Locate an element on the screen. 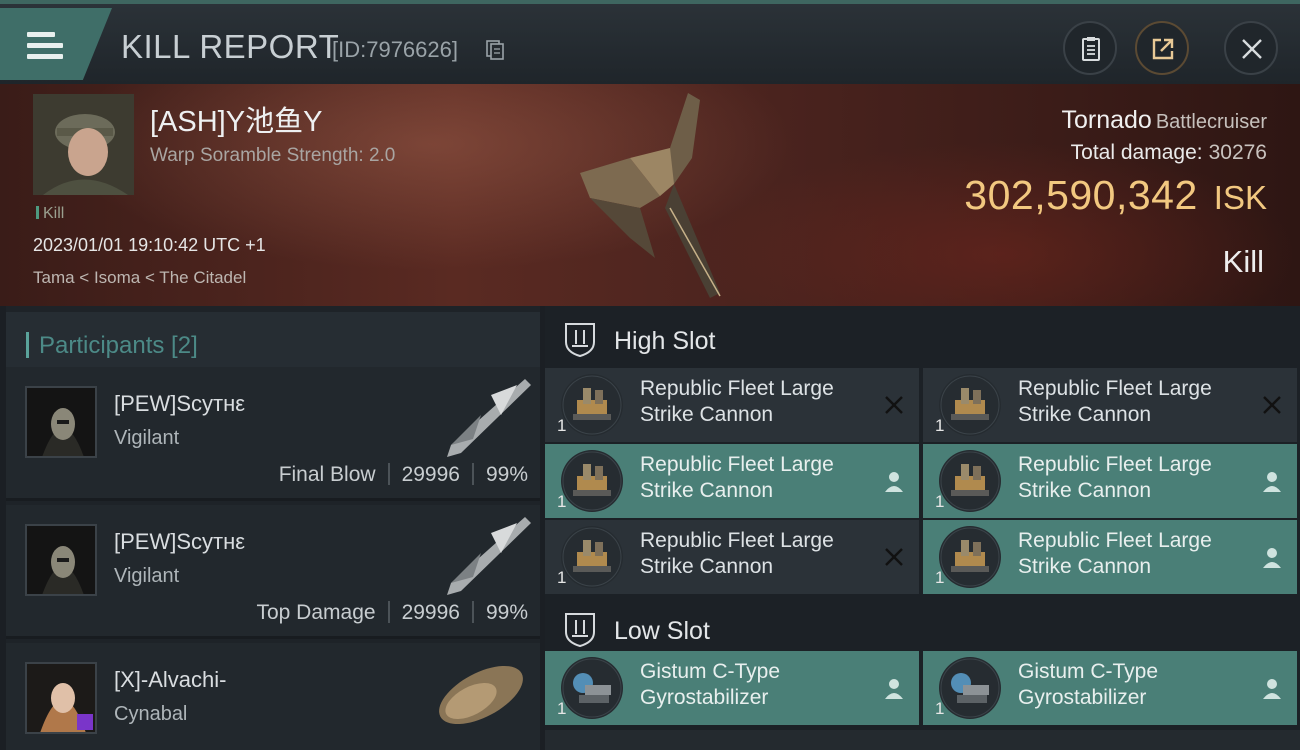  low-slot-label: Low Slot is located at coordinates (662, 631).